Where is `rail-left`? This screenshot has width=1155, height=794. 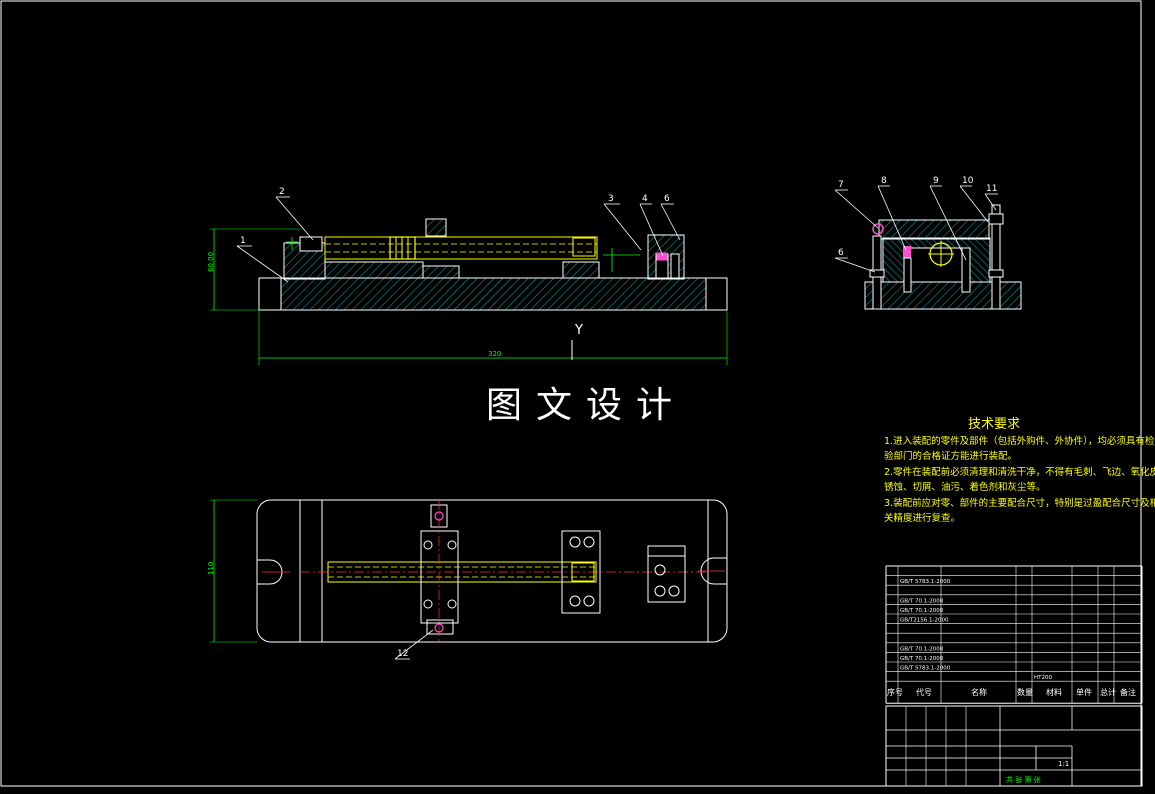 rail-left is located at coordinates (374, 270).